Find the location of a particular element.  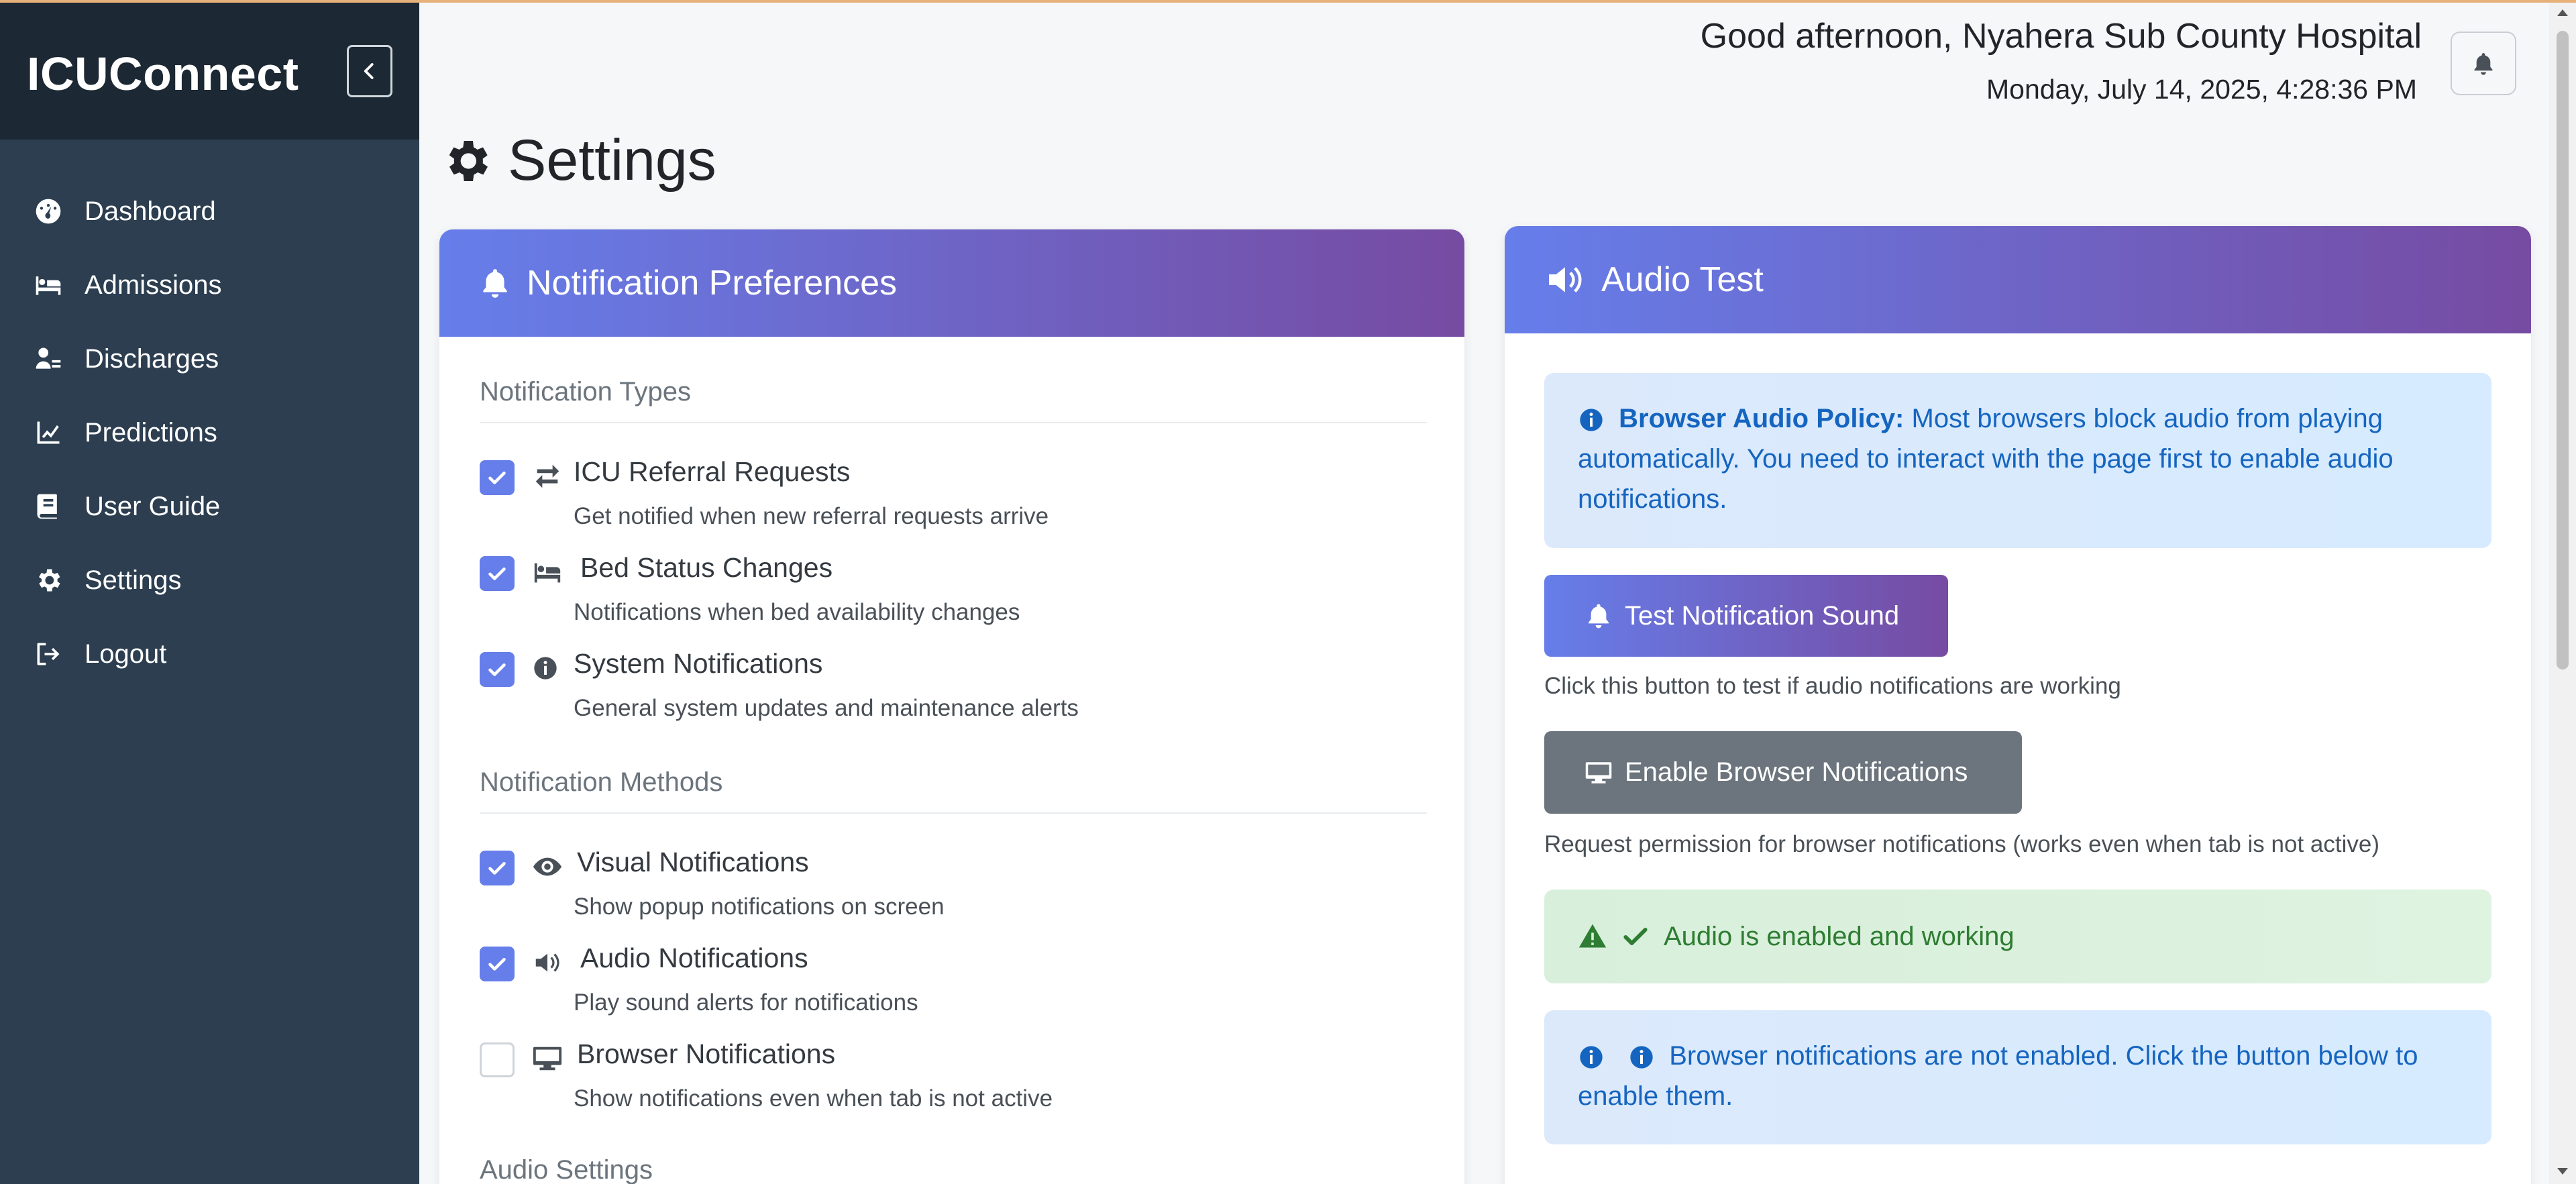

sidebar-item-discharges: Discharges is located at coordinates (209, 359).